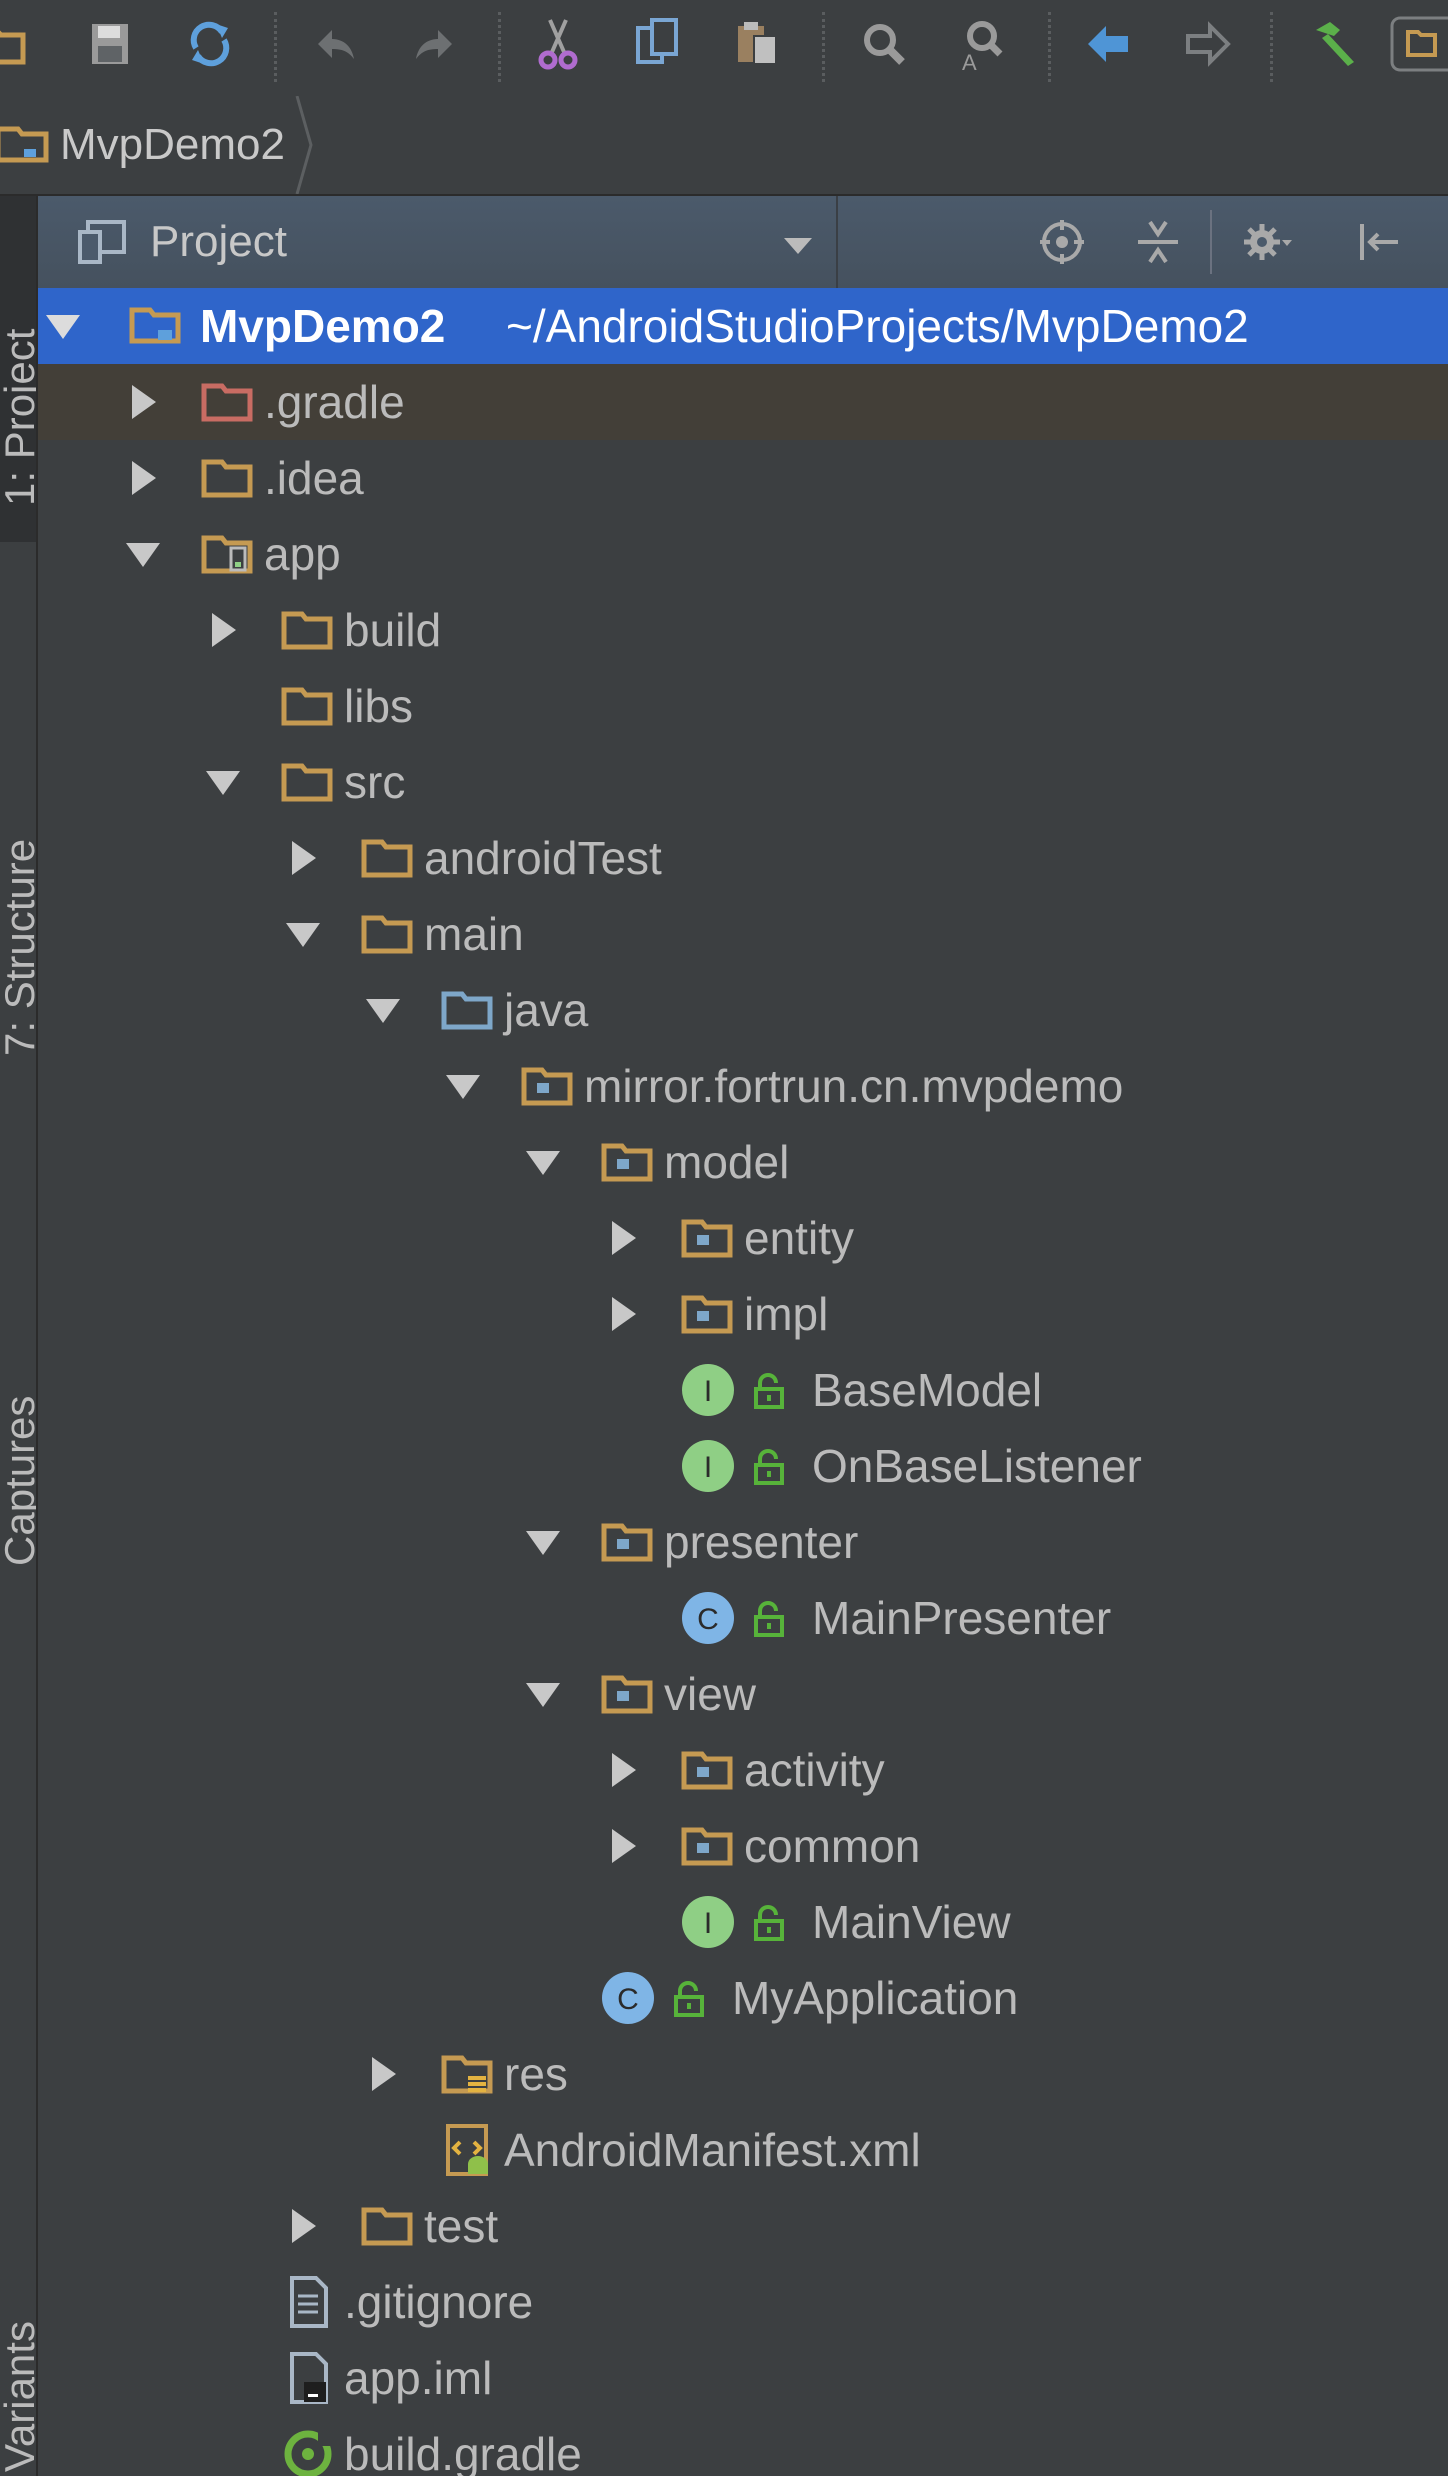 This screenshot has width=1448, height=2476. What do you see at coordinates (323, 326) in the screenshot?
I see `tree-root-name: MvpDemo2` at bounding box center [323, 326].